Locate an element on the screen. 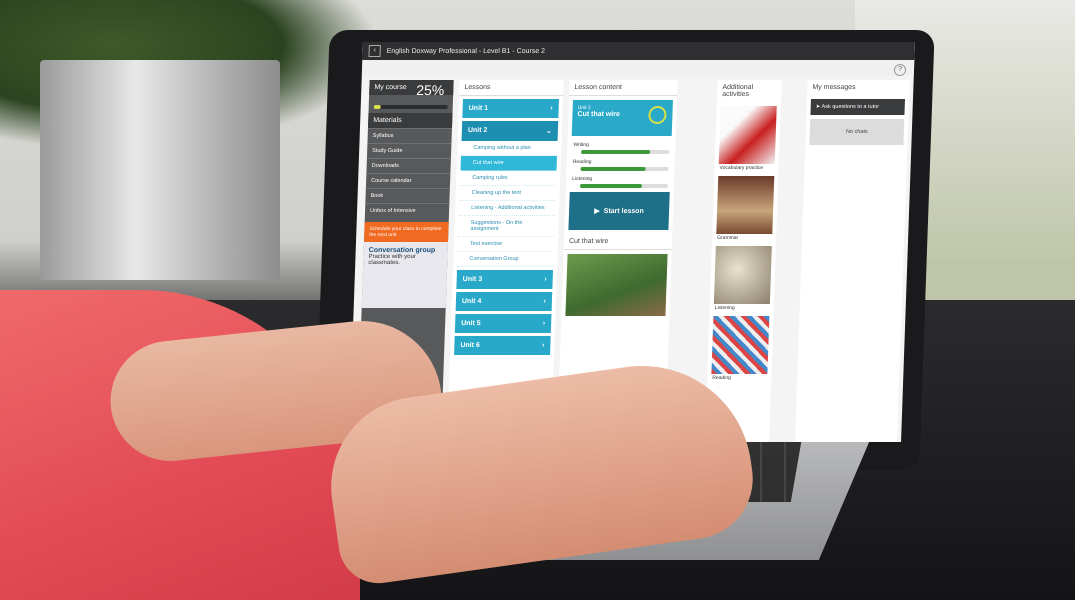 This screenshot has width=1075, height=600. material-item: Book is located at coordinates (407, 195).